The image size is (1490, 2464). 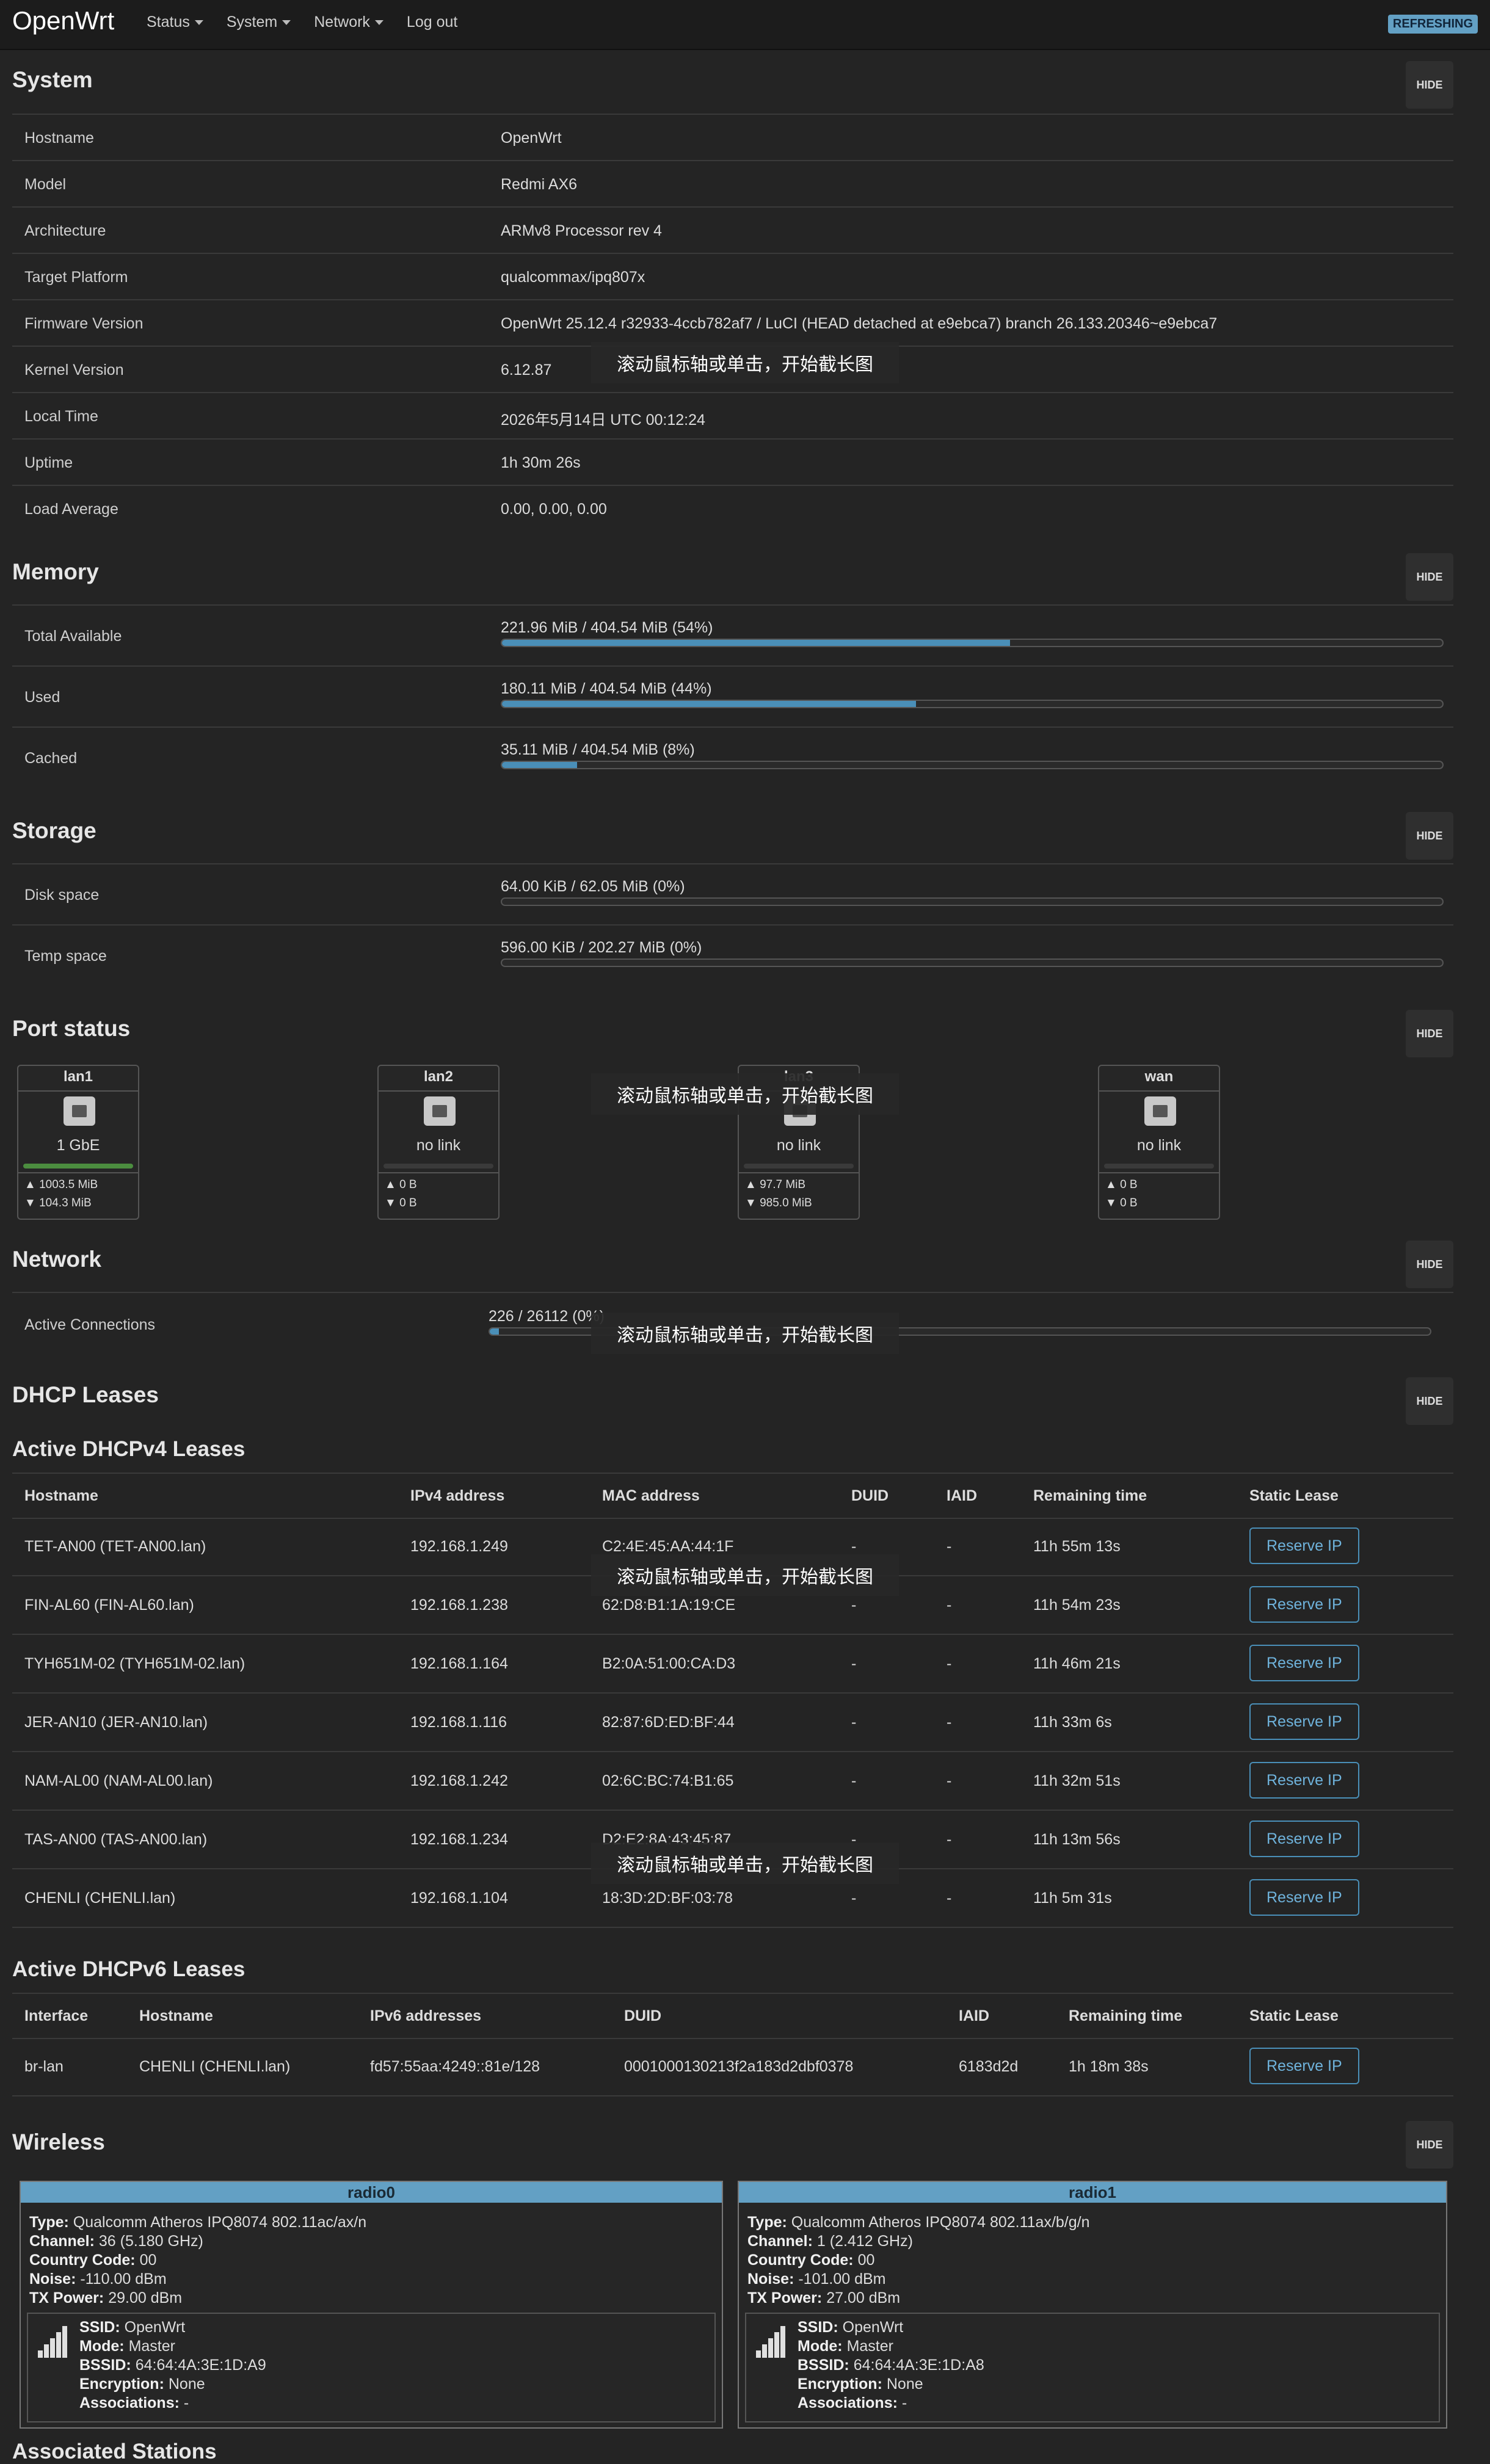 I want to click on dhcpv4-cell: 11h 54m 23s, so click(x=1077, y=1605).